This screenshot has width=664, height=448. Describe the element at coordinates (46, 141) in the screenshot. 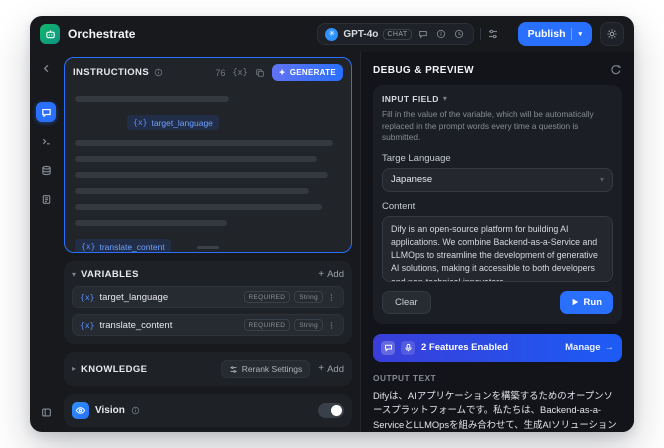

I see `api-access-icon` at that location.